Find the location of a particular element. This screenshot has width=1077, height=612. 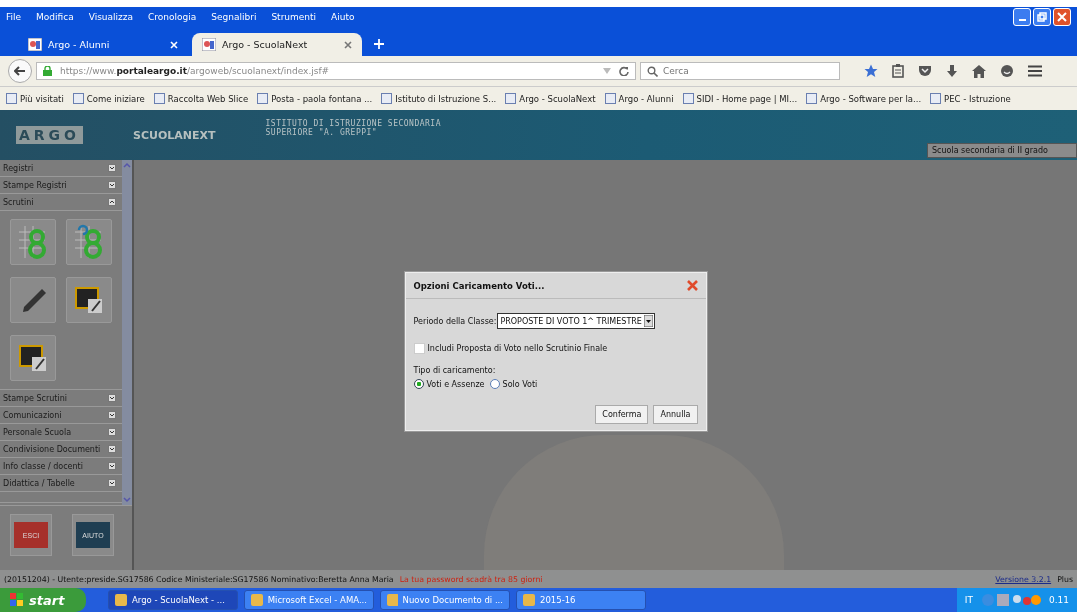

chat-icon is located at coordinates (1007, 71).